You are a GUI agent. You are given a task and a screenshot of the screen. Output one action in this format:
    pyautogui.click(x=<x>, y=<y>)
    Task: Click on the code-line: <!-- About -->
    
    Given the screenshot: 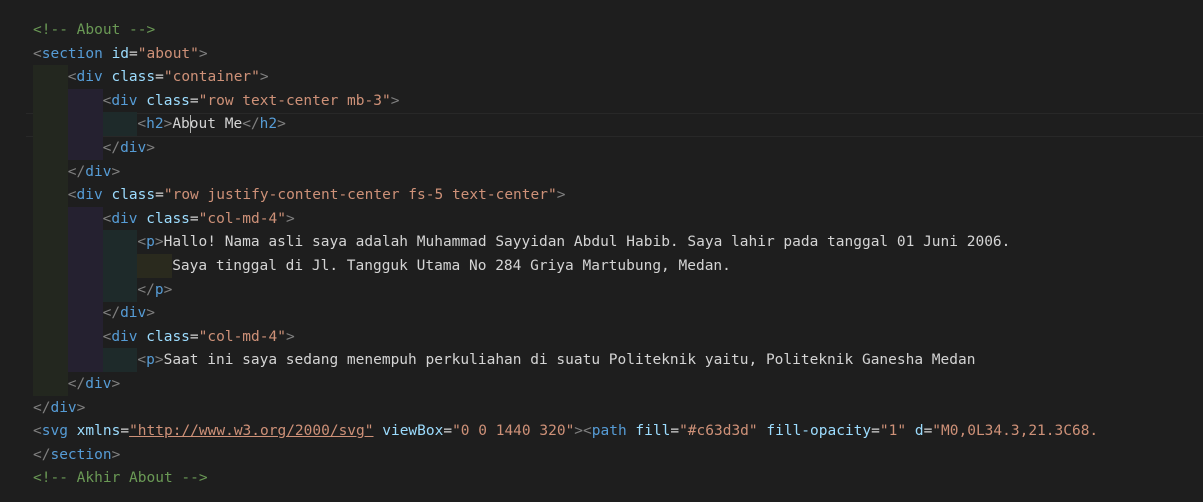 What is the action you would take?
    pyautogui.click(x=94, y=30)
    